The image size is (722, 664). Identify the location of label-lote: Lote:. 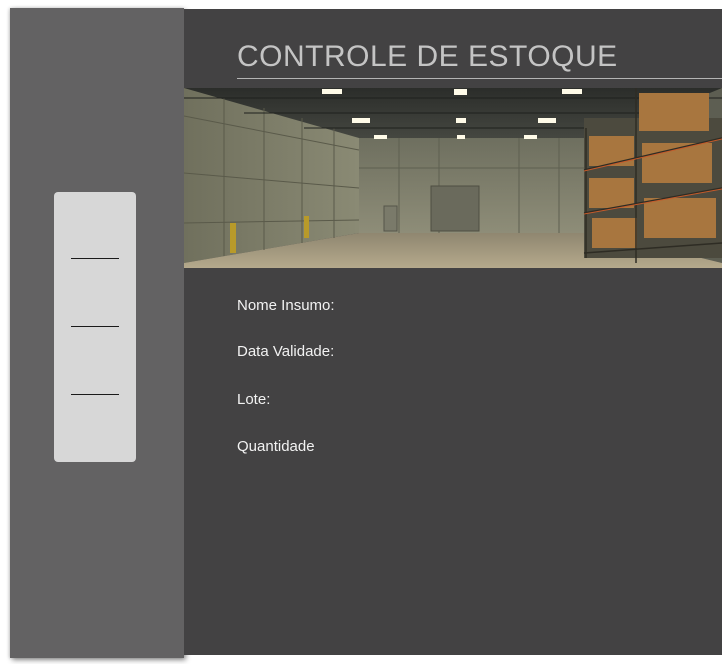
(254, 399).